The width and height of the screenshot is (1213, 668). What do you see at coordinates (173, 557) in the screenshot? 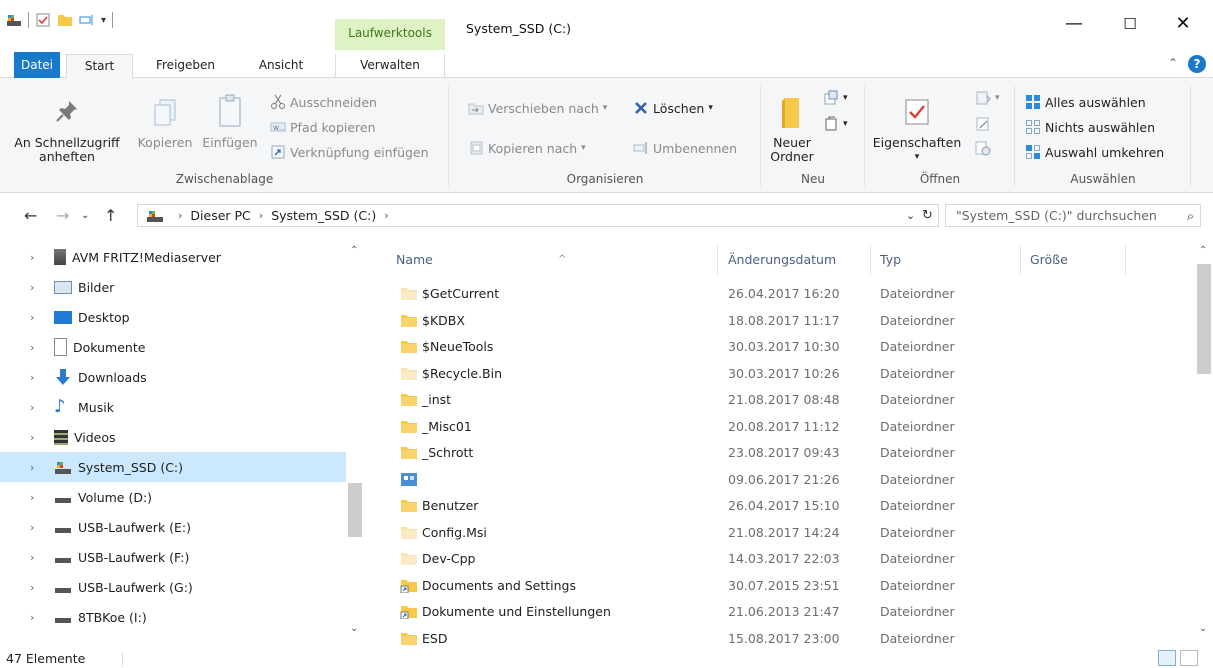
I see `nav-item: › USB-Laufwerk (F:)` at bounding box center [173, 557].